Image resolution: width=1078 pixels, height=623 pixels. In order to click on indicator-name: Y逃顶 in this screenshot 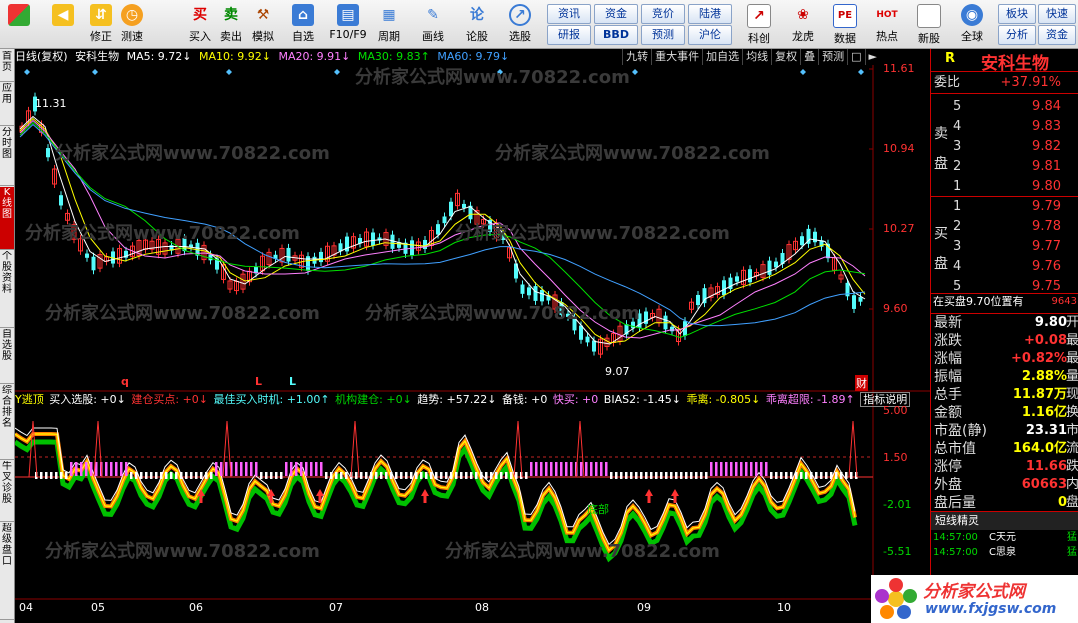, I will do `click(29, 399)`.